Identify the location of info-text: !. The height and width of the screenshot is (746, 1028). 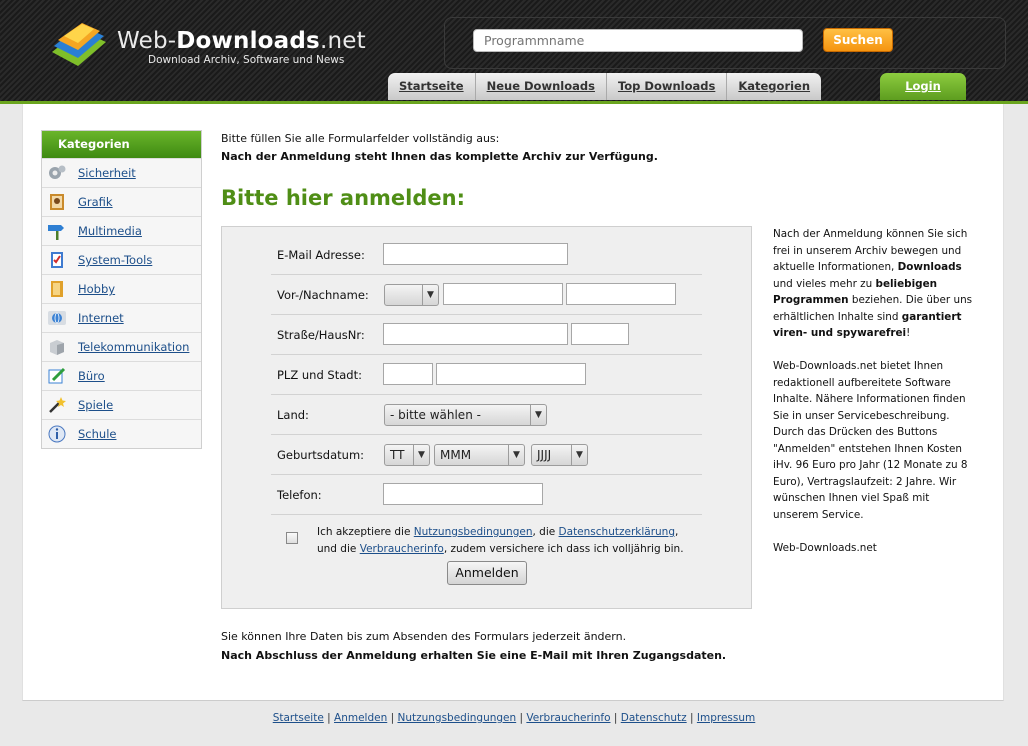
(908, 333).